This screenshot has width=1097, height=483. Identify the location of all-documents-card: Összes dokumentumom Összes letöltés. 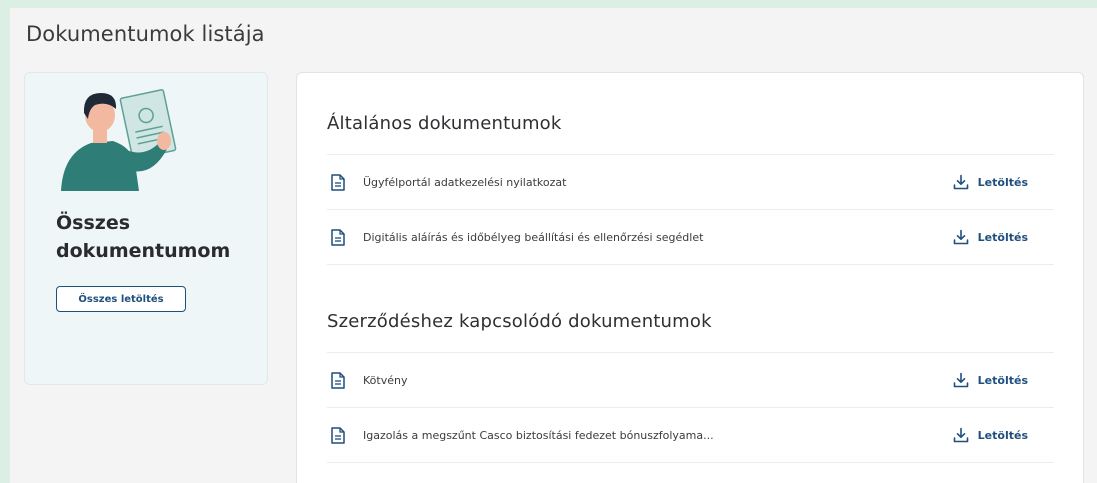
(146, 228).